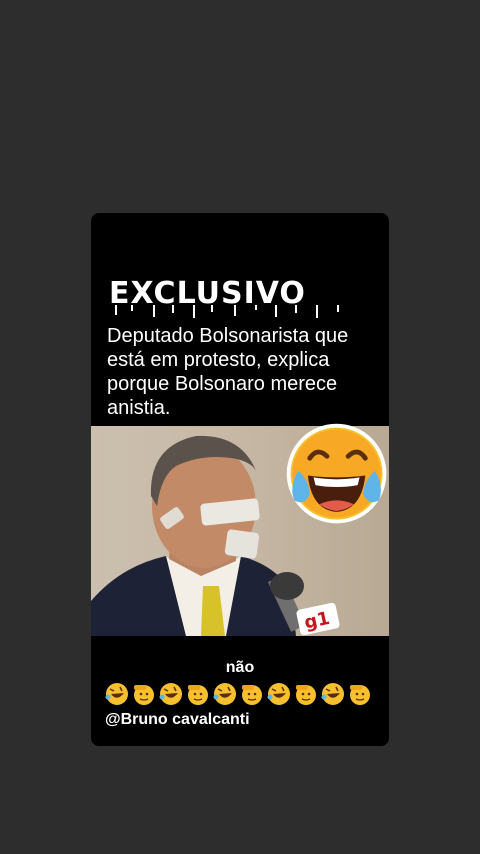  What do you see at coordinates (227, 311) in the screenshot?
I see `drip-decoration` at bounding box center [227, 311].